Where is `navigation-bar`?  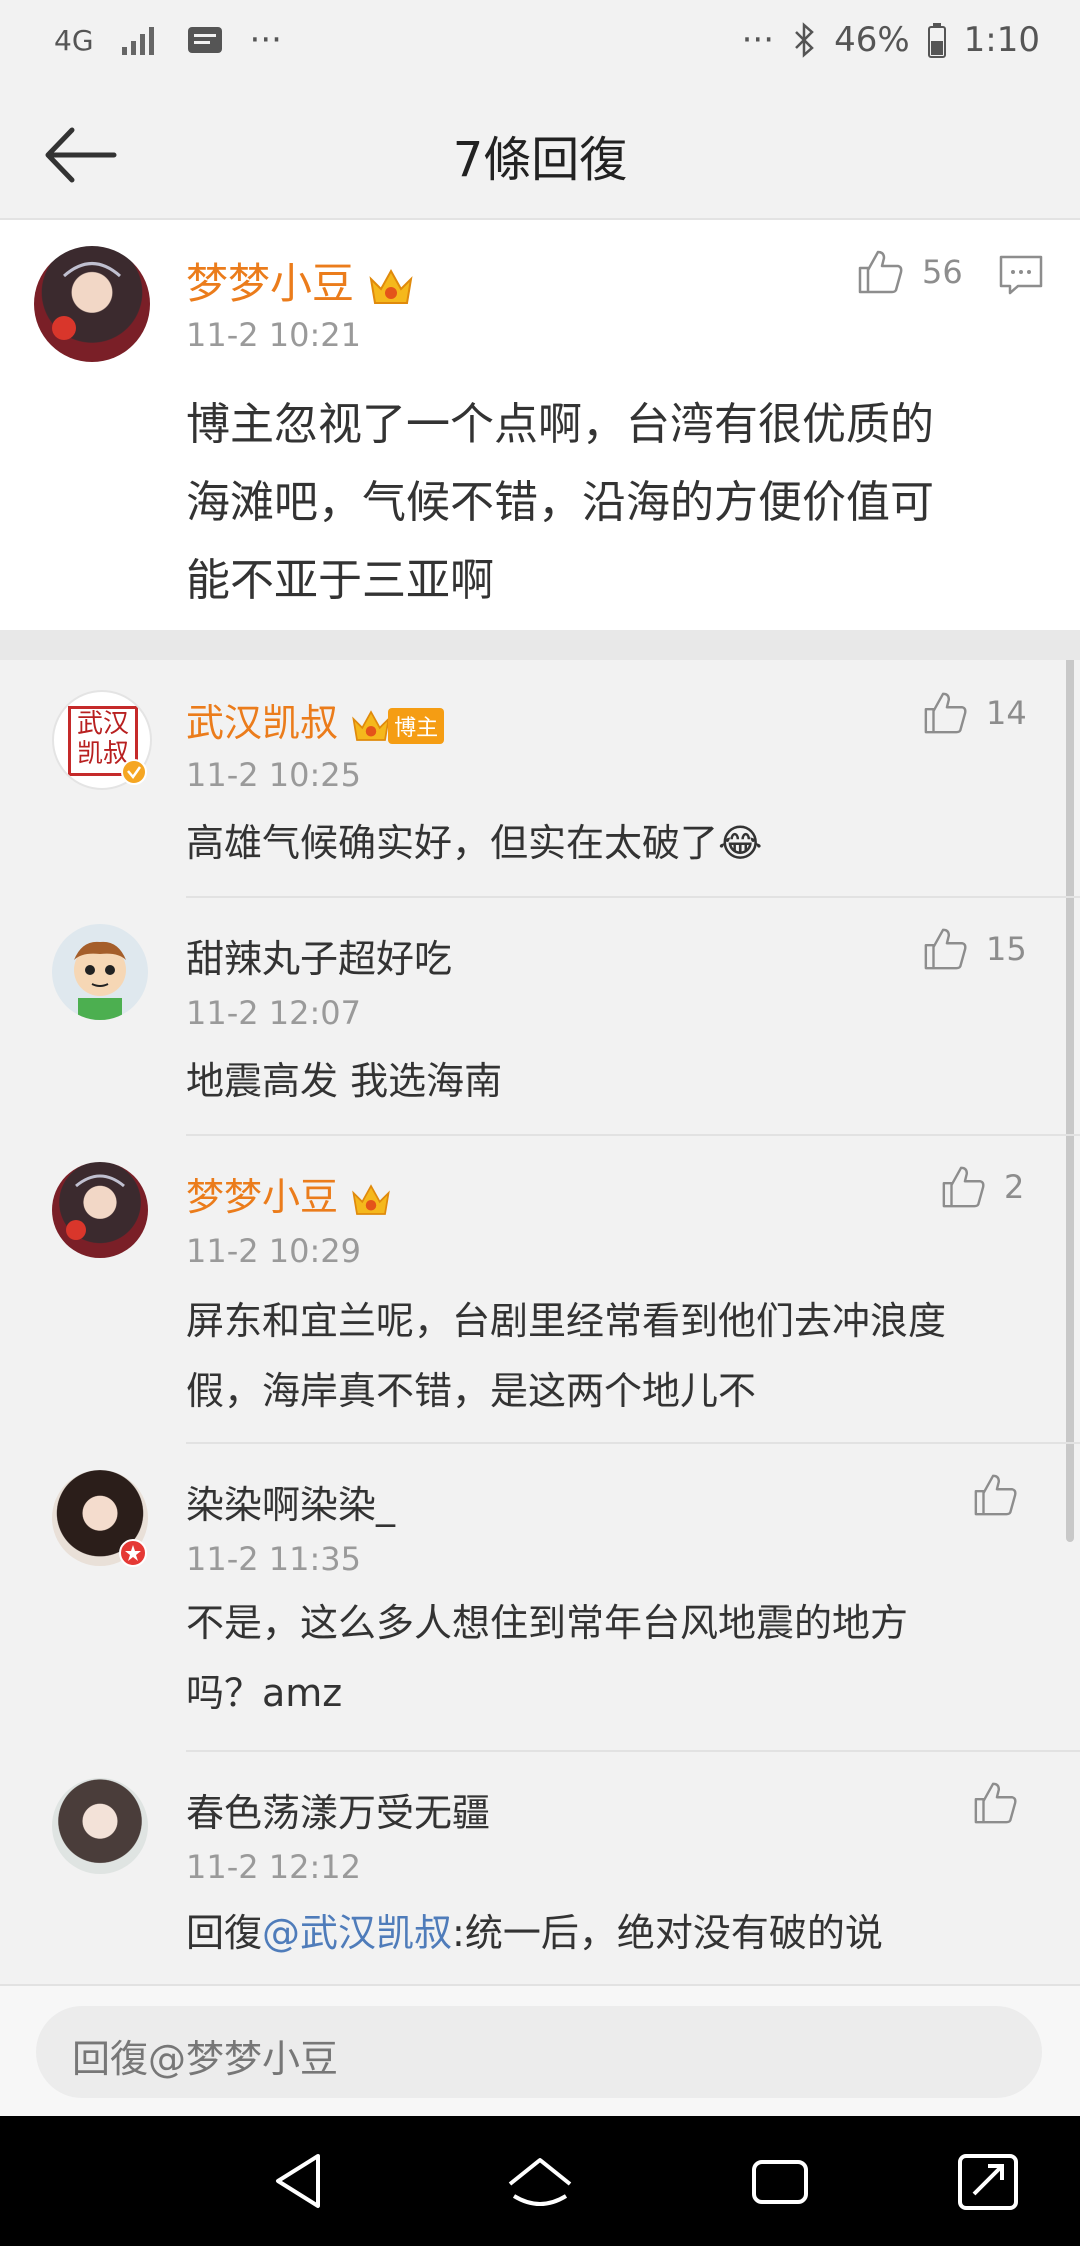
navigation-bar is located at coordinates (540, 2181).